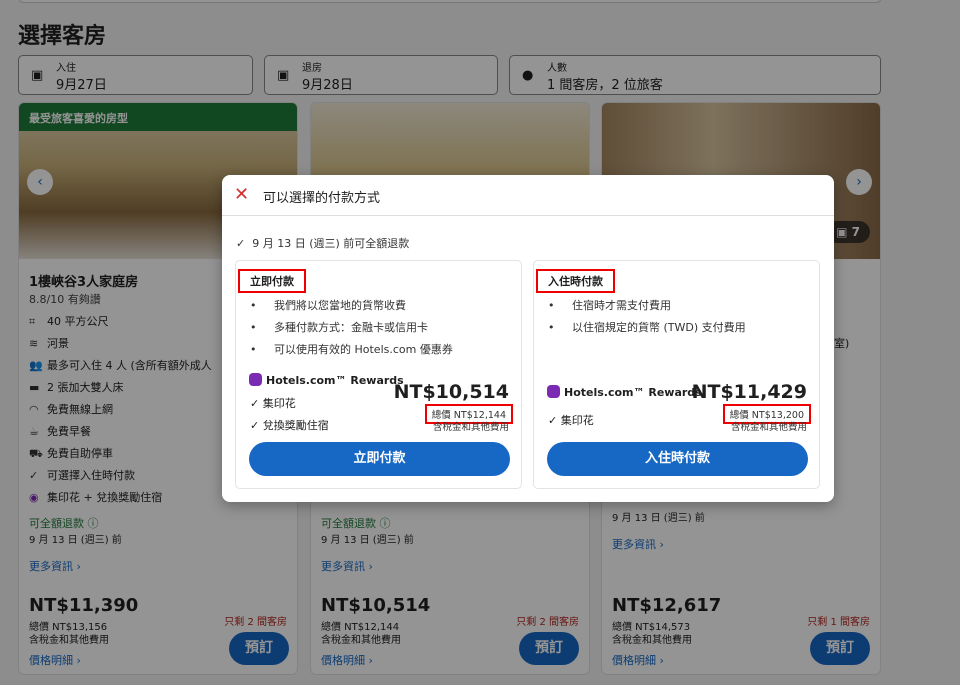 This screenshot has width=960, height=685. I want to click on bullet-text: 我們將以您當地的貨幣收費, so click(340, 305).